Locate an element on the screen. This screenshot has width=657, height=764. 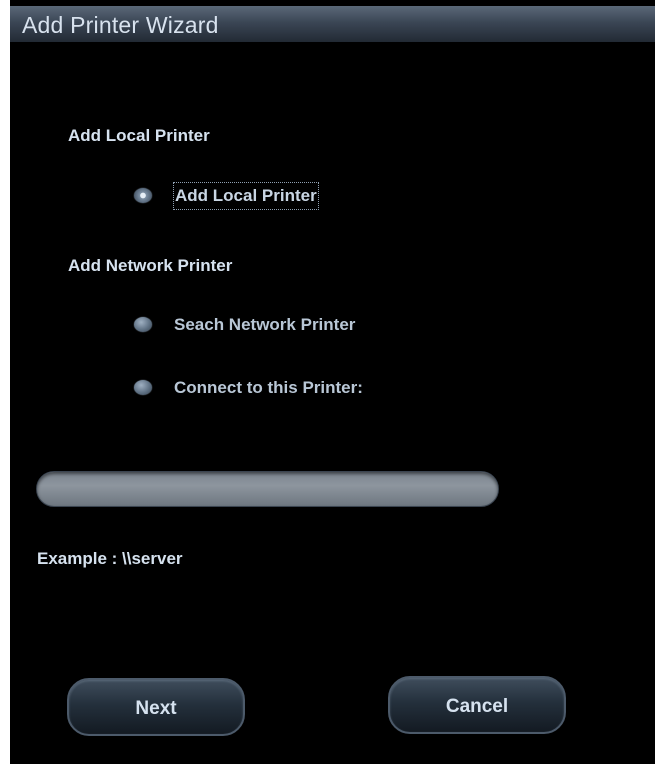
title-bar: Add Printer Wizard is located at coordinates (332, 24).